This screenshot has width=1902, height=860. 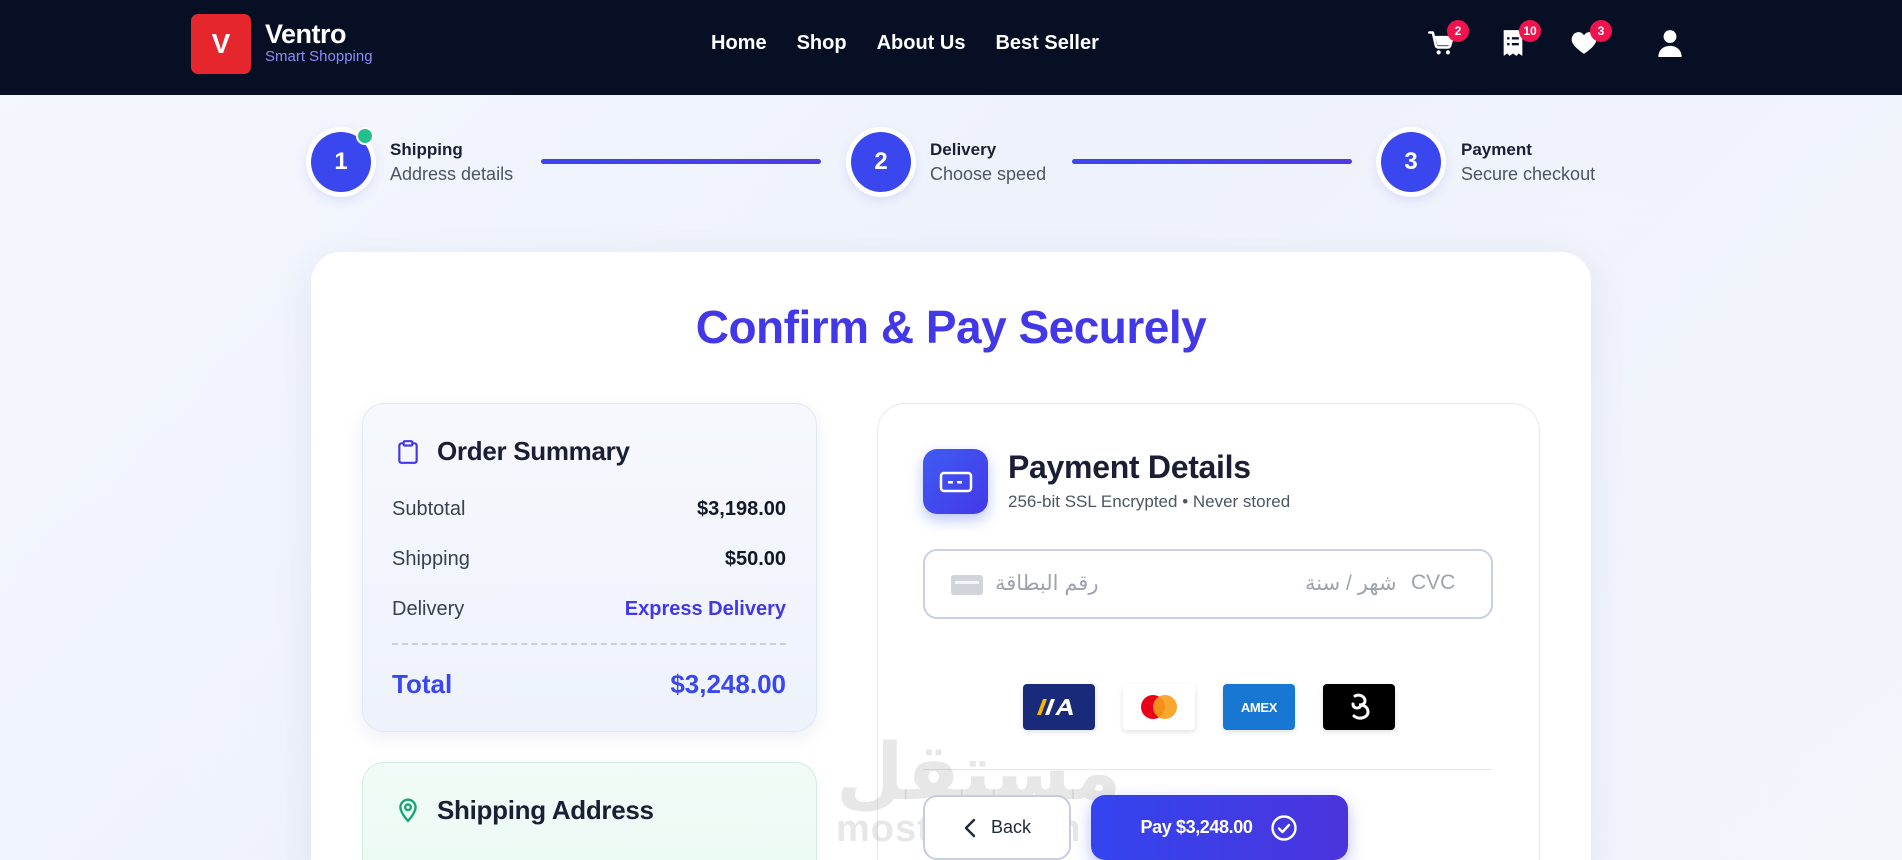 What do you see at coordinates (426, 149) in the screenshot?
I see `step-1-title: Shipping` at bounding box center [426, 149].